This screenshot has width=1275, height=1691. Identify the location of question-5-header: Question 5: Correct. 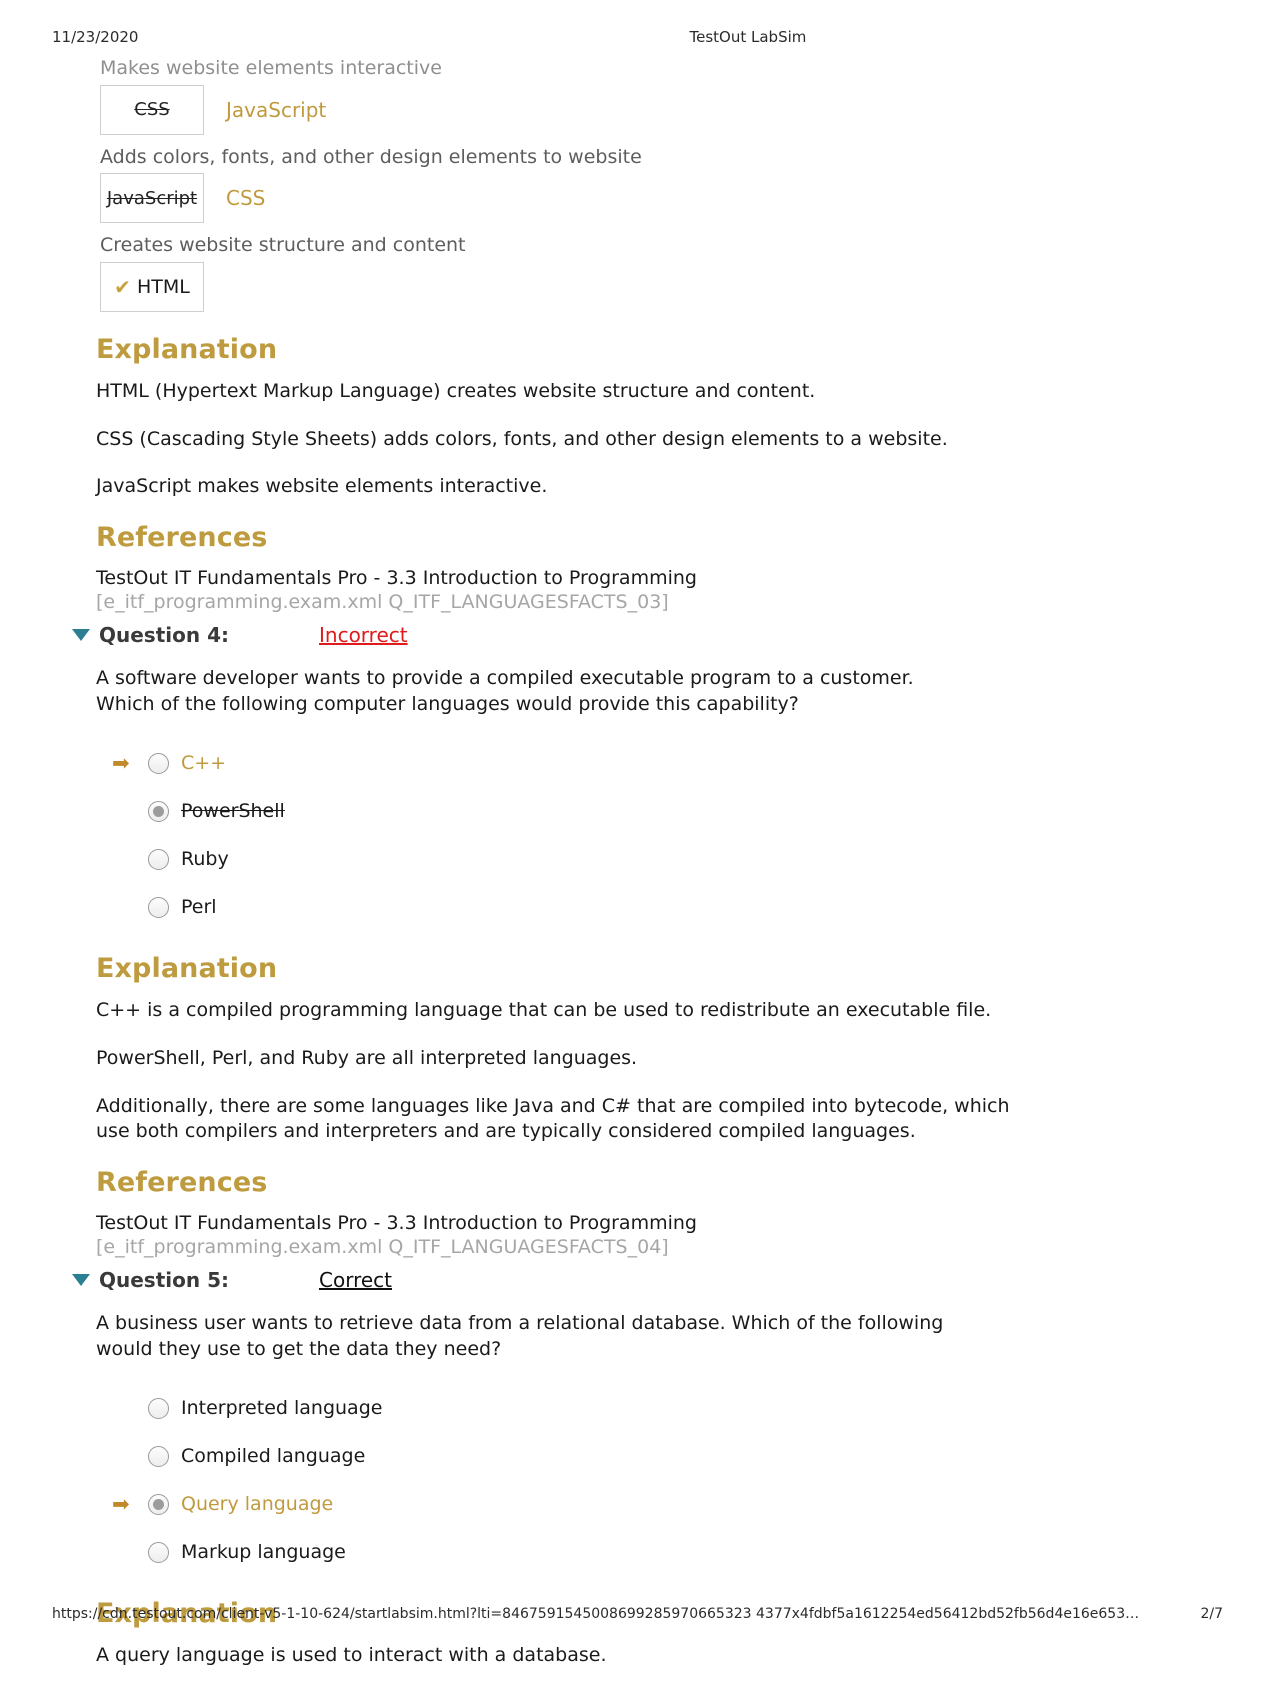
(640, 1280).